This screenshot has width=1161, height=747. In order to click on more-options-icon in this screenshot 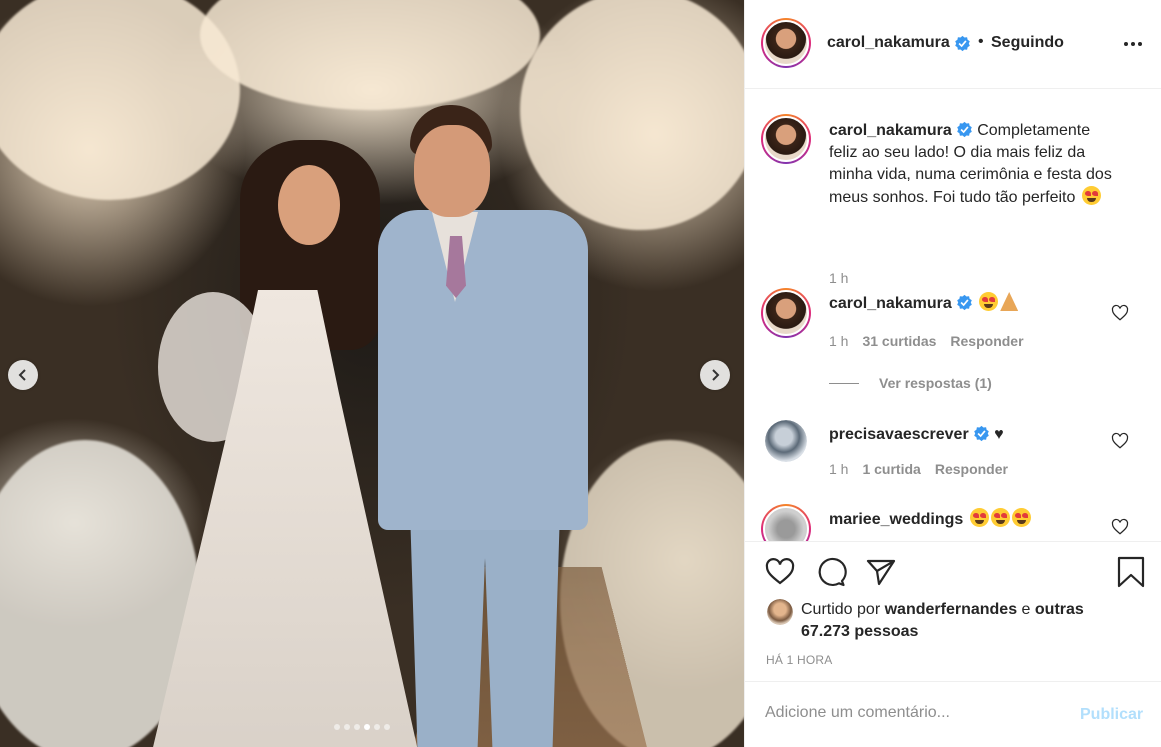, I will do `click(1133, 44)`.